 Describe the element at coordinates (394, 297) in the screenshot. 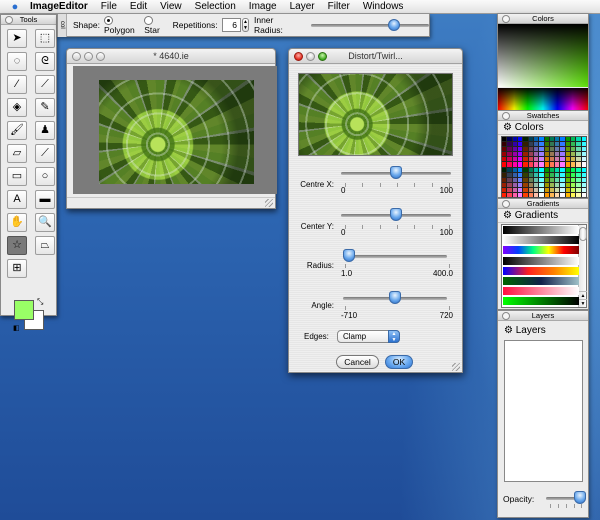

I see `angle-thumb` at that location.